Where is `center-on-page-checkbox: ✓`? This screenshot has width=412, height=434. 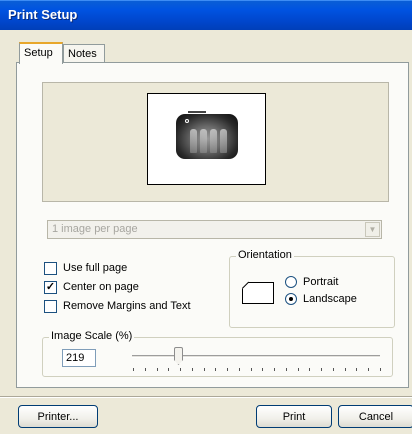
center-on-page-checkbox: ✓ is located at coordinates (50, 287).